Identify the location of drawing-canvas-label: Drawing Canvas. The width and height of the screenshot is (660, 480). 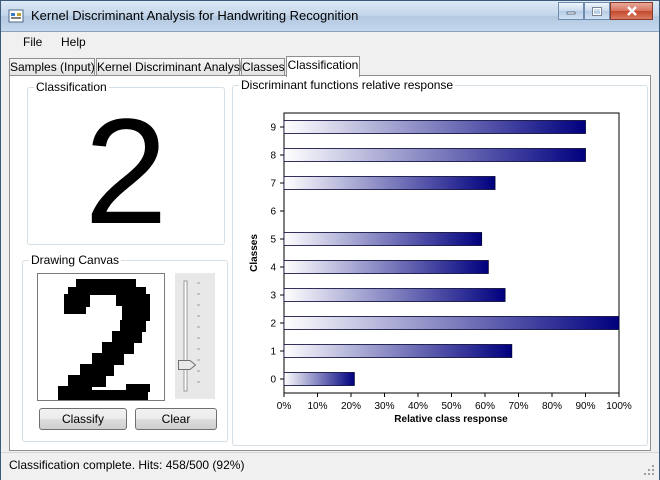
(75, 260).